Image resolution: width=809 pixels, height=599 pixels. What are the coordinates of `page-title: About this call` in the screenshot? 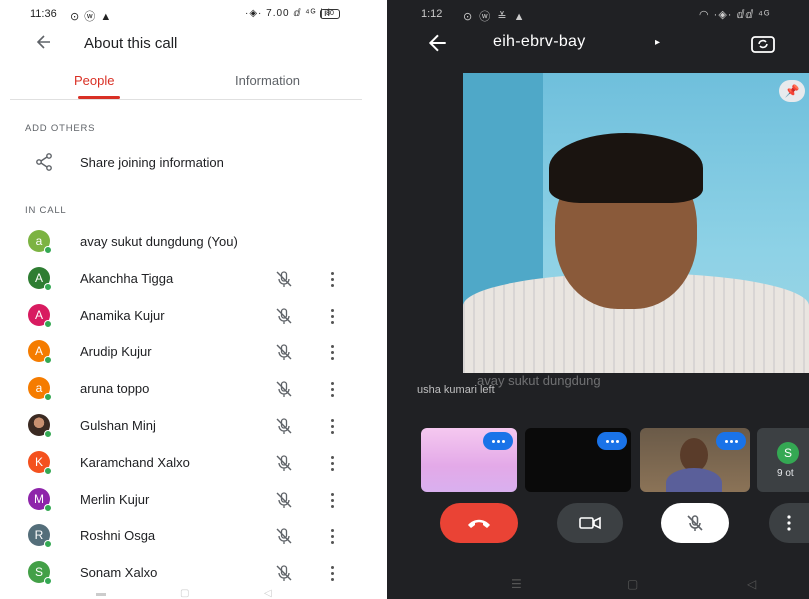 It's located at (131, 43).